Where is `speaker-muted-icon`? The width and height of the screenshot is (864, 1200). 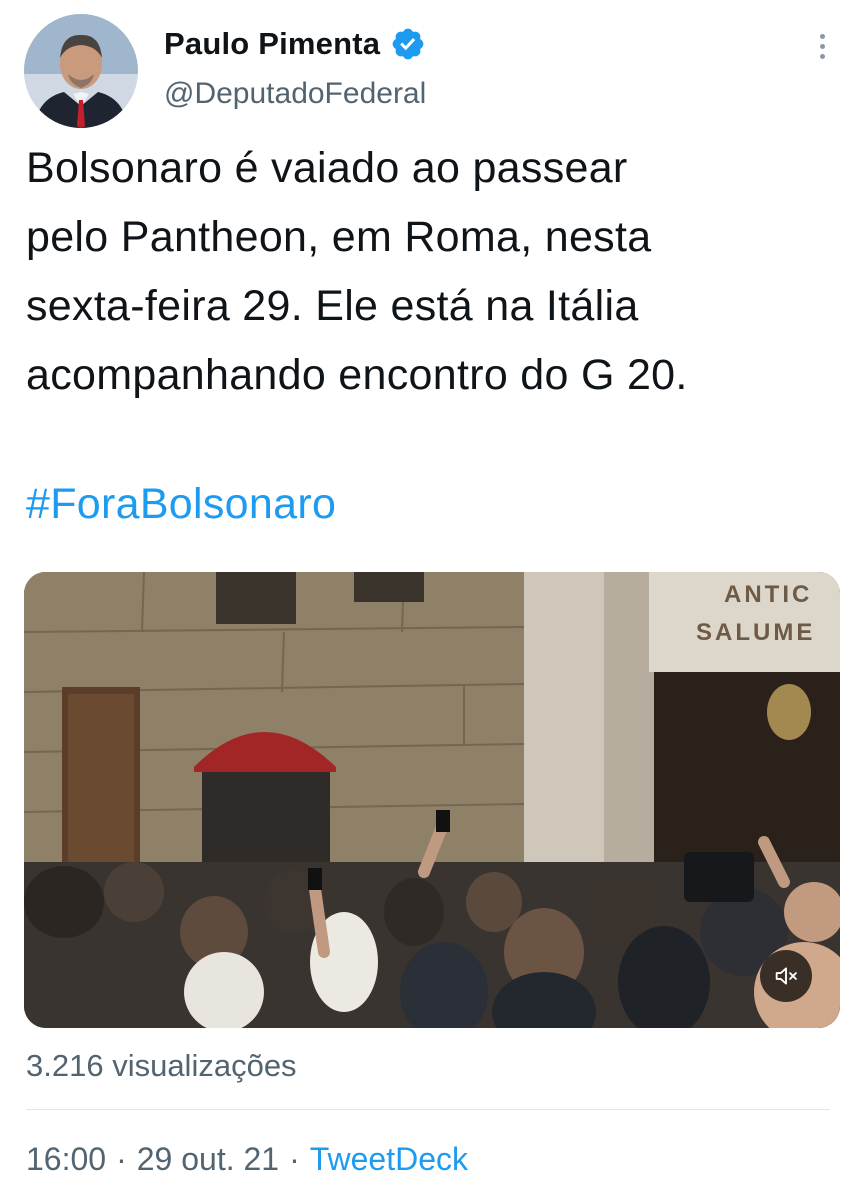
speaker-muted-icon is located at coordinates (786, 976).